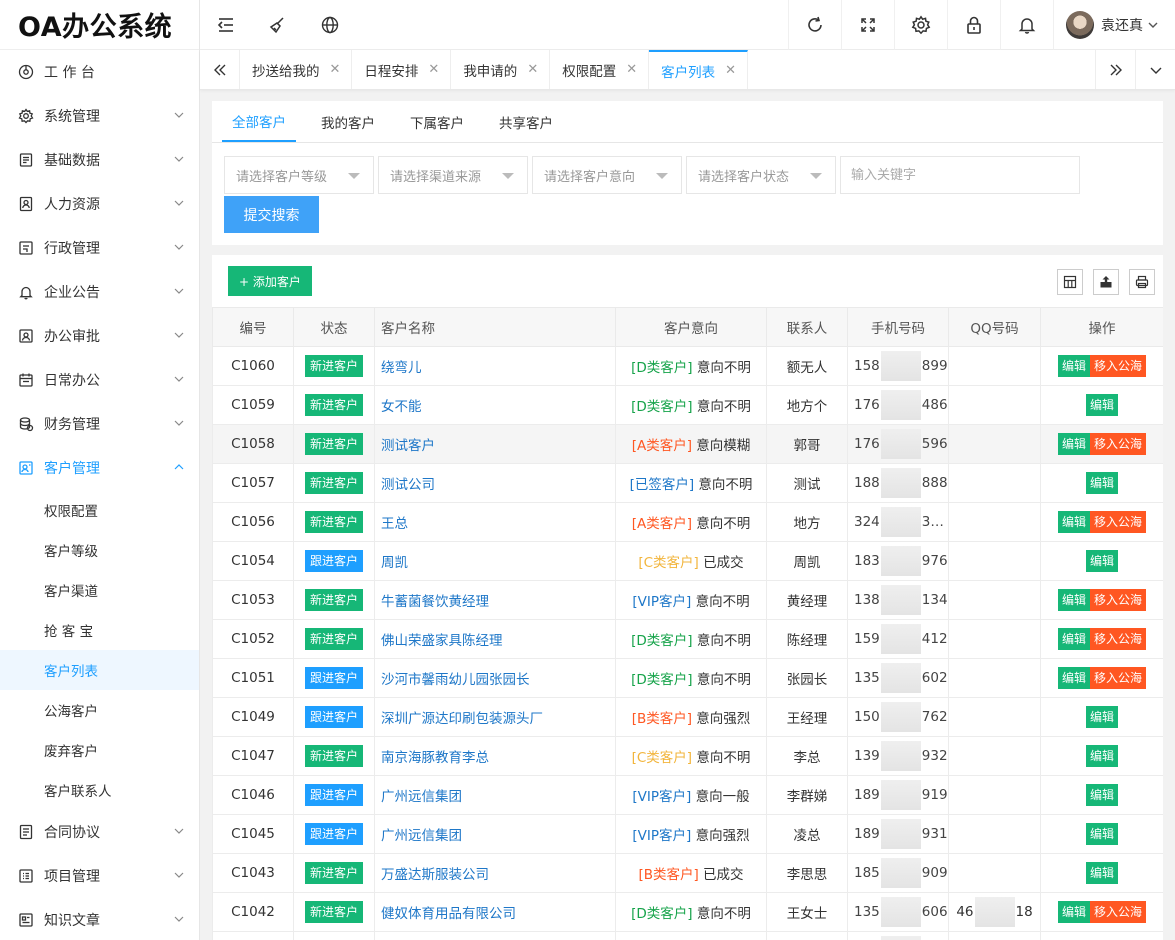  What do you see at coordinates (973, 25) in the screenshot?
I see `lock-screen-button` at bounding box center [973, 25].